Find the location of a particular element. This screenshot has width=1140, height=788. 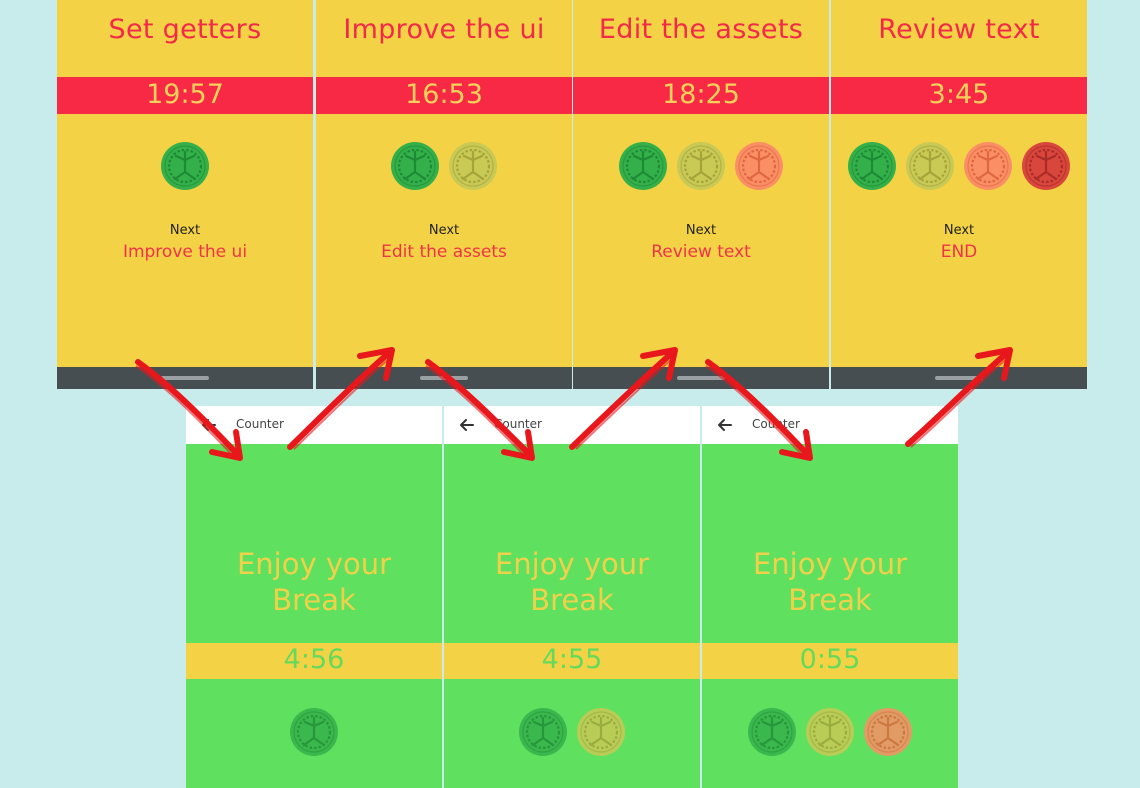

tomato-red-icon is located at coordinates (1046, 166).